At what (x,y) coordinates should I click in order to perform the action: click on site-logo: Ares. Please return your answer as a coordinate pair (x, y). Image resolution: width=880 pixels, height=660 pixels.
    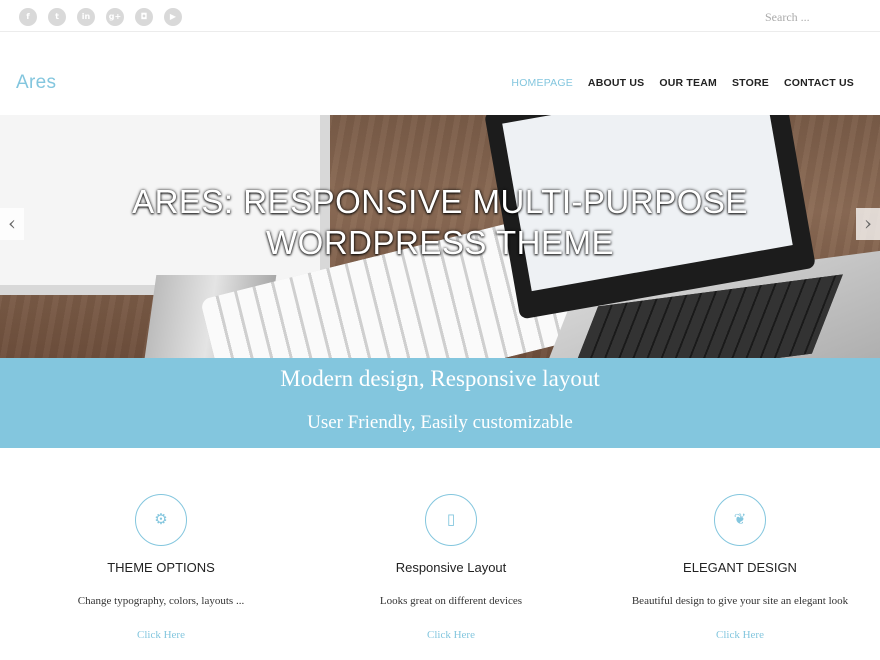
    Looking at the image, I should click on (36, 83).